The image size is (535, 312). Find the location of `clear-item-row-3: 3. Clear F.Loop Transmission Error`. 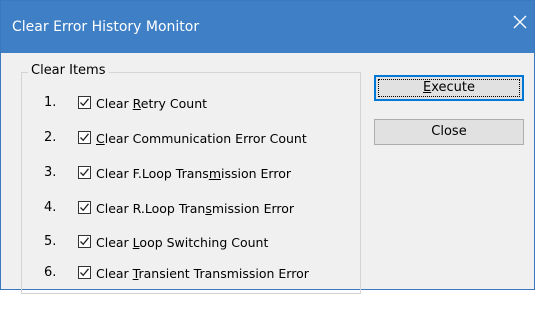

clear-item-row-3: 3. Clear F.Loop Transmission Error is located at coordinates (187, 174).